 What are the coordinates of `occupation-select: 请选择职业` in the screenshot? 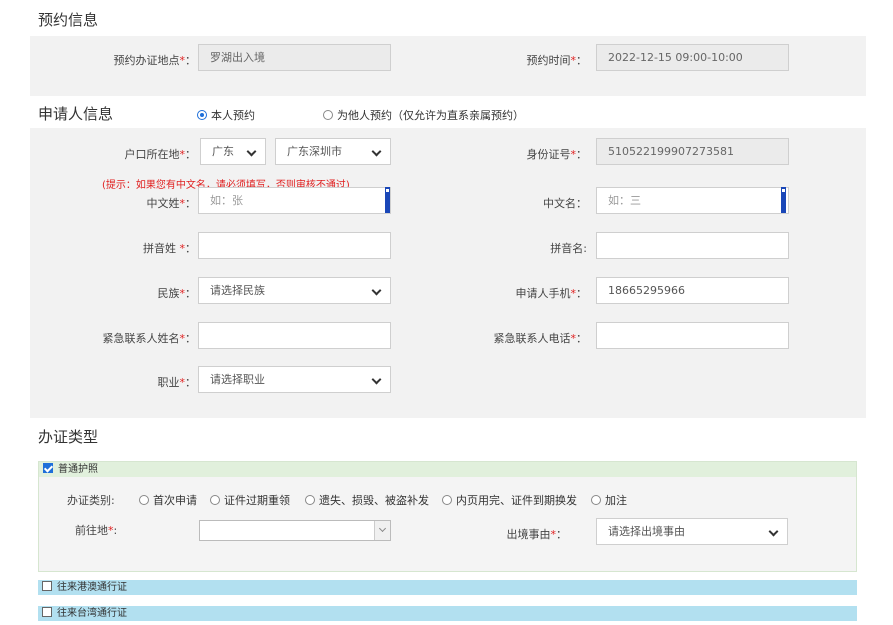 It's located at (294, 379).